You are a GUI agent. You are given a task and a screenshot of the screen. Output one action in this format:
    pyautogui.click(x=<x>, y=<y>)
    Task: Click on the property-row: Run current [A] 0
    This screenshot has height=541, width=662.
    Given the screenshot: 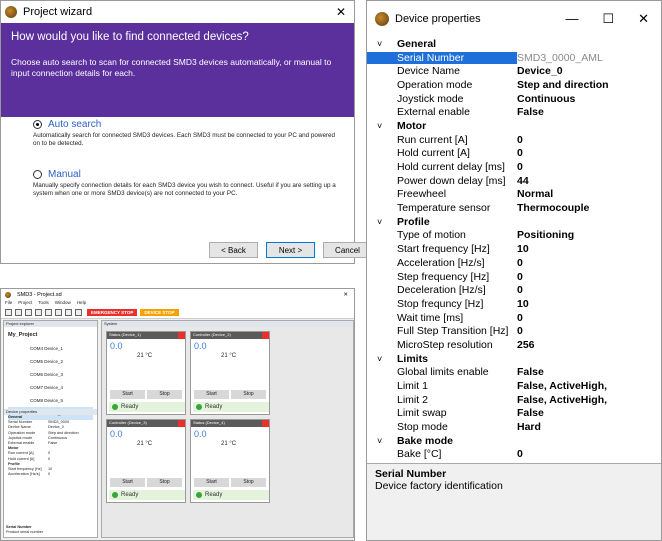 What is the action you would take?
    pyautogui.click(x=514, y=140)
    